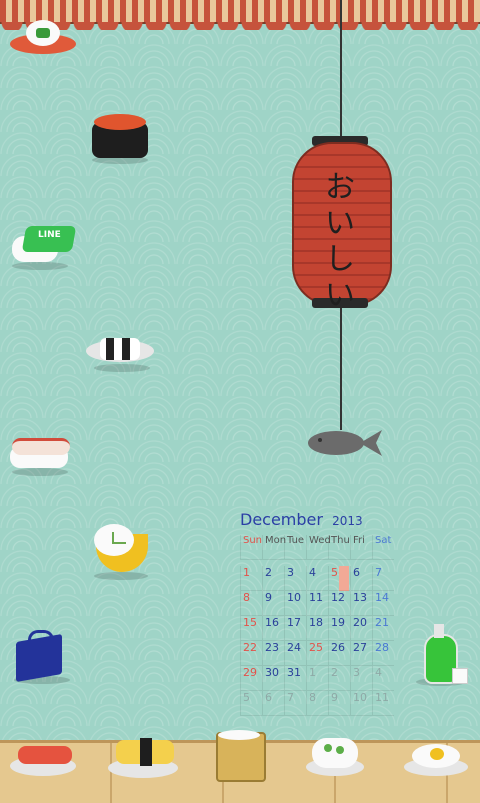  Describe the element at coordinates (317, 653) in the screenshot. I see `calendar-day: 25` at that location.